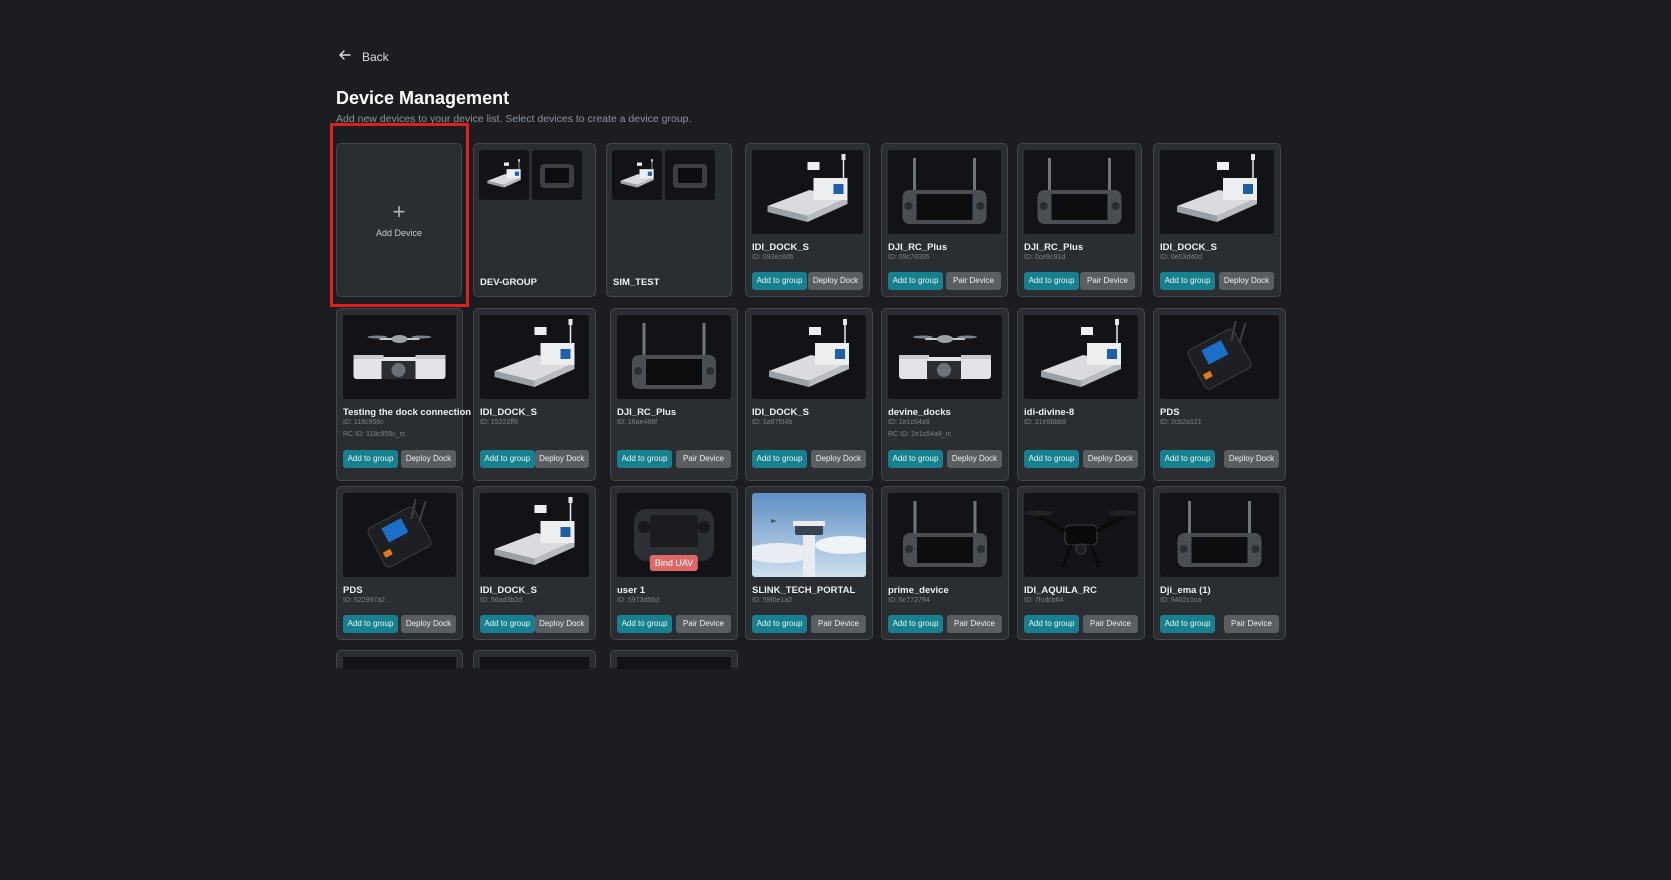 The image size is (1671, 880). What do you see at coordinates (399, 220) in the screenshot?
I see `add-device-card: + Add Device` at bounding box center [399, 220].